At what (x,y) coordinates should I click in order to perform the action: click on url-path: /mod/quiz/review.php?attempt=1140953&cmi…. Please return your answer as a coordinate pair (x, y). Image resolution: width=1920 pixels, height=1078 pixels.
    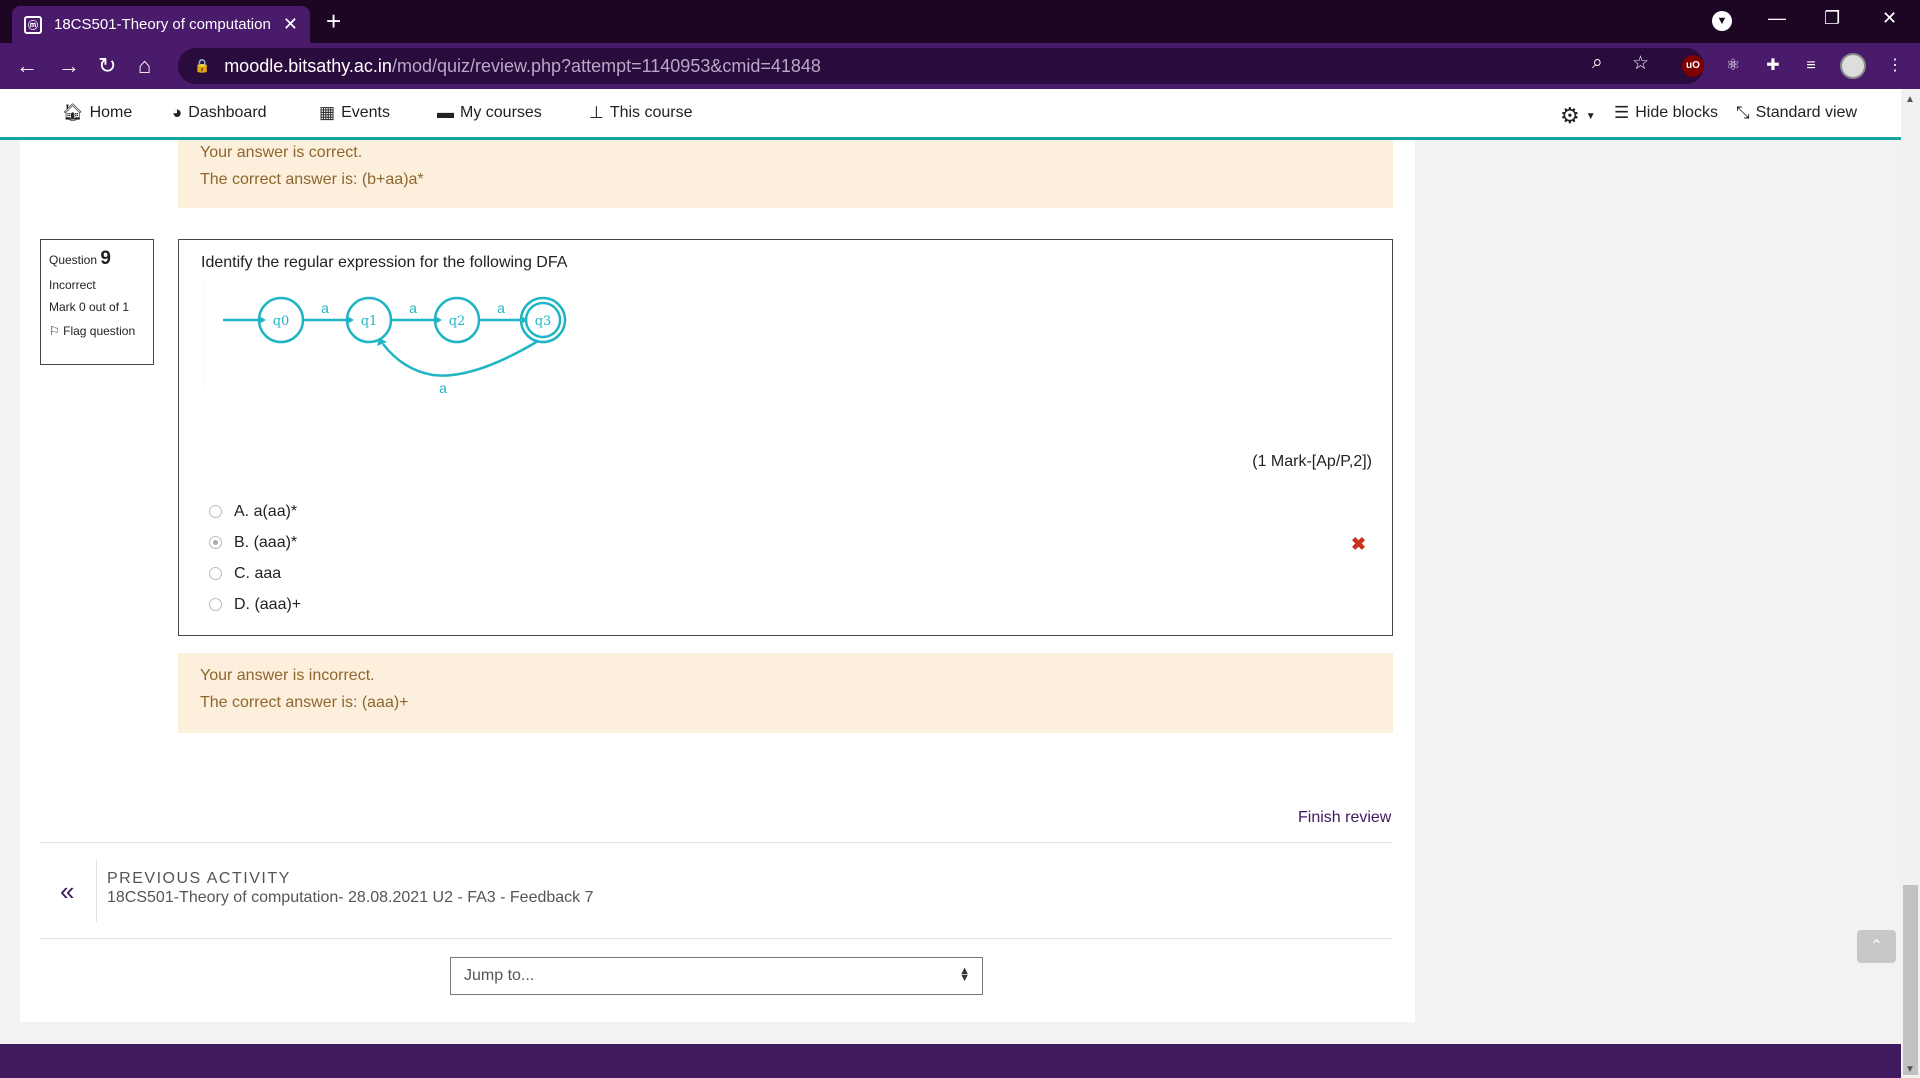
    Looking at the image, I should click on (606, 65).